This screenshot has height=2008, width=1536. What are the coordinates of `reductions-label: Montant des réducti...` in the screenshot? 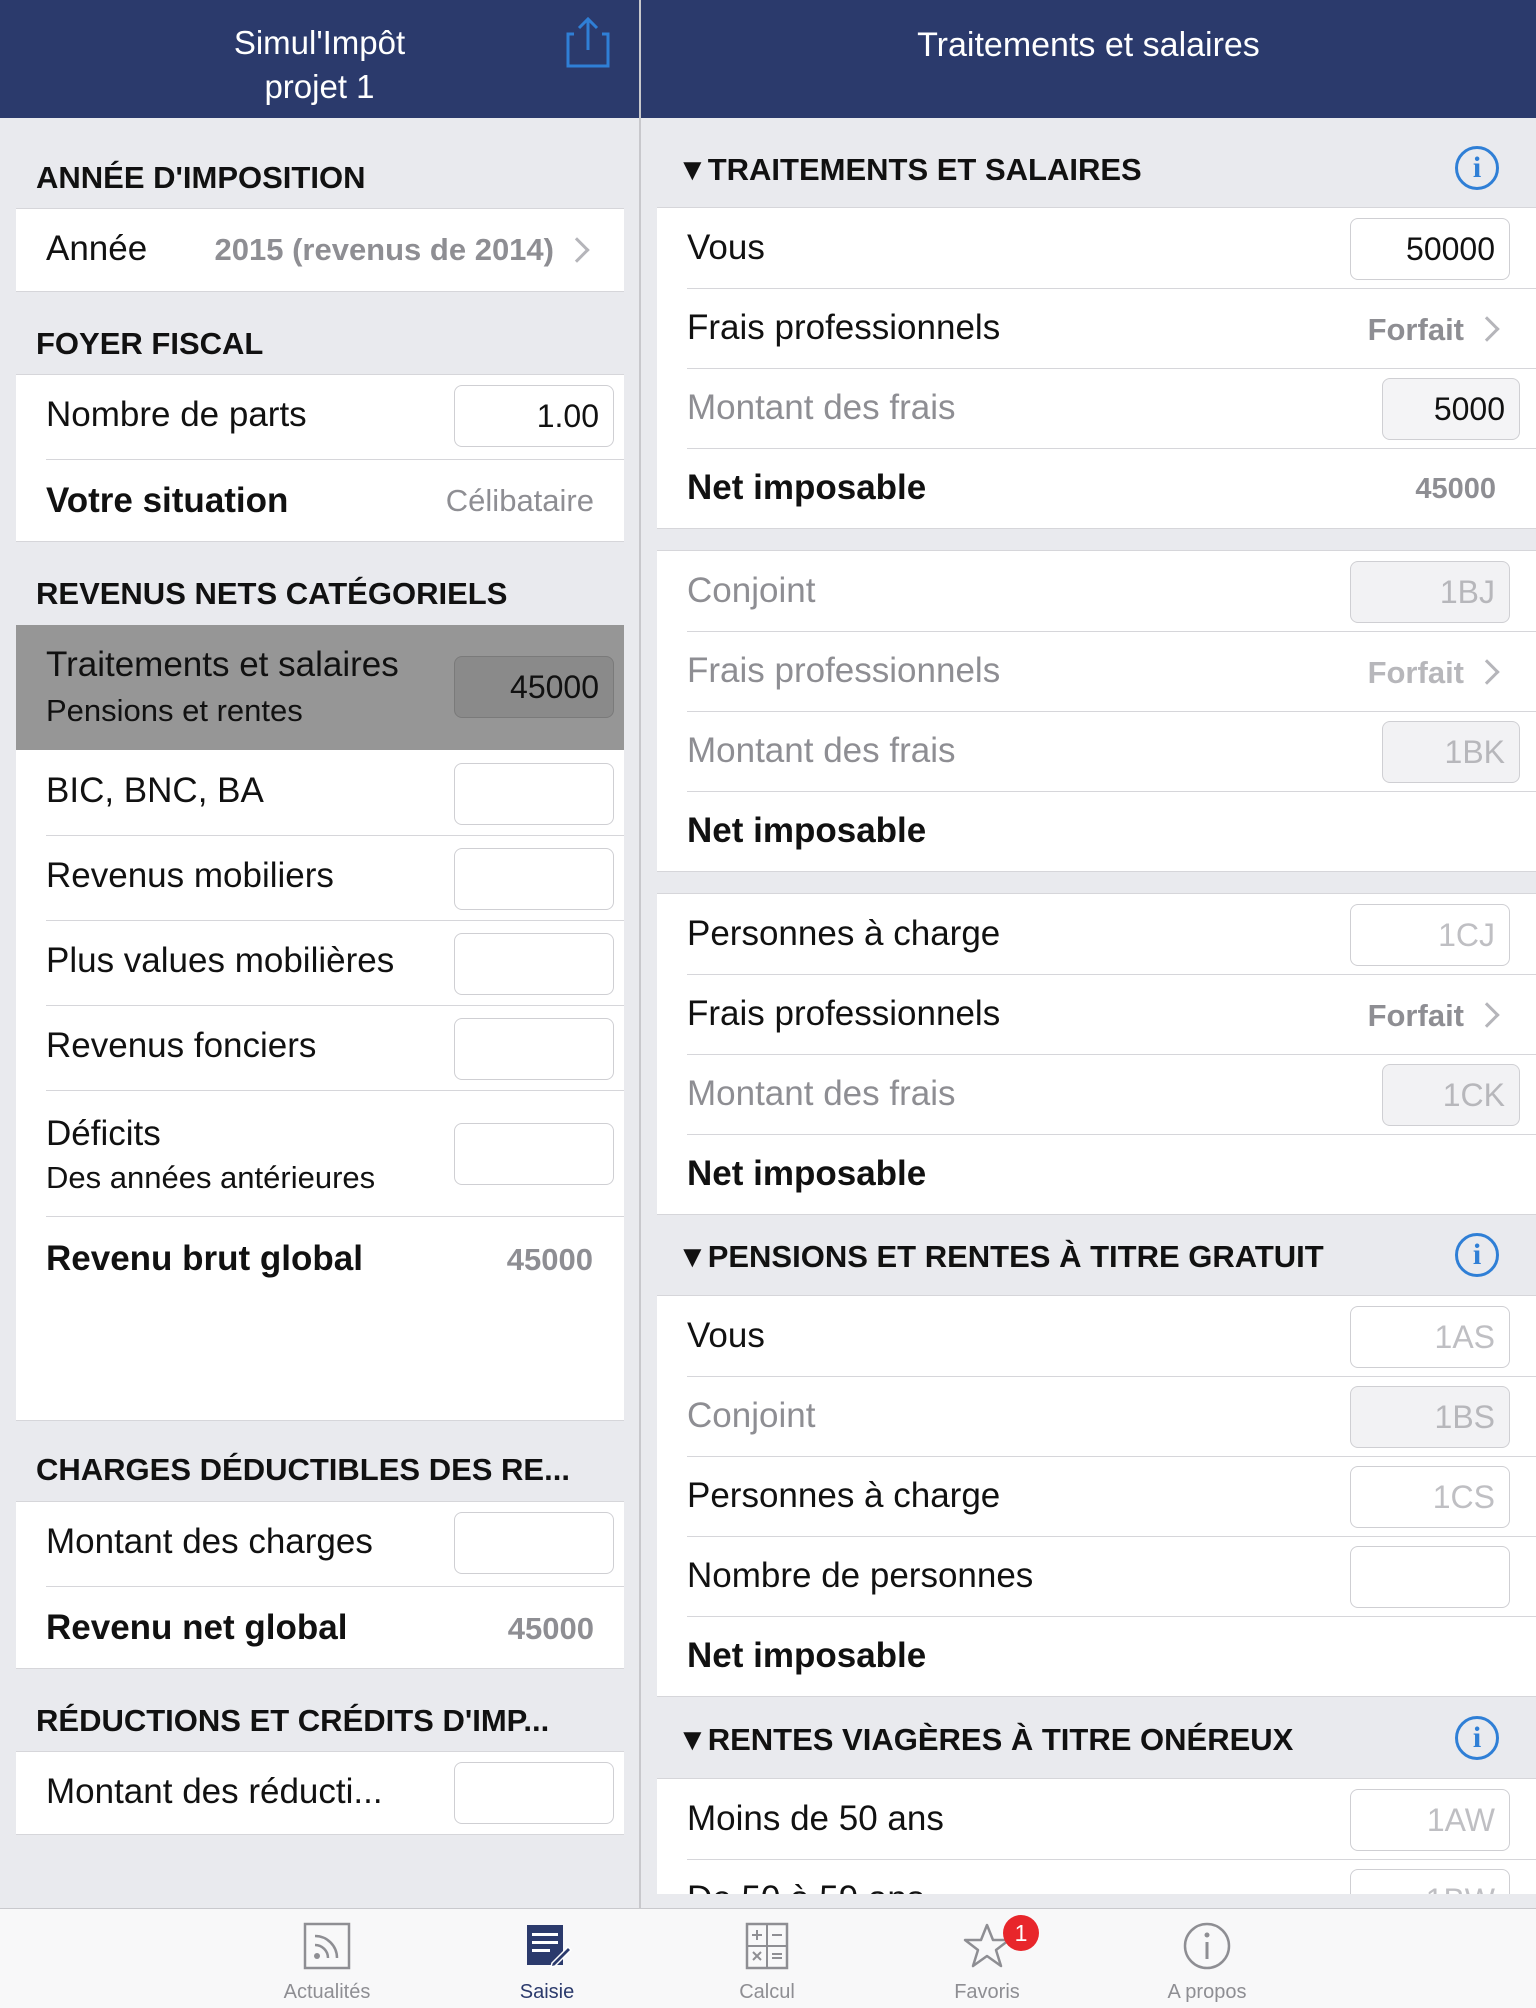 It's located at (214, 1791).